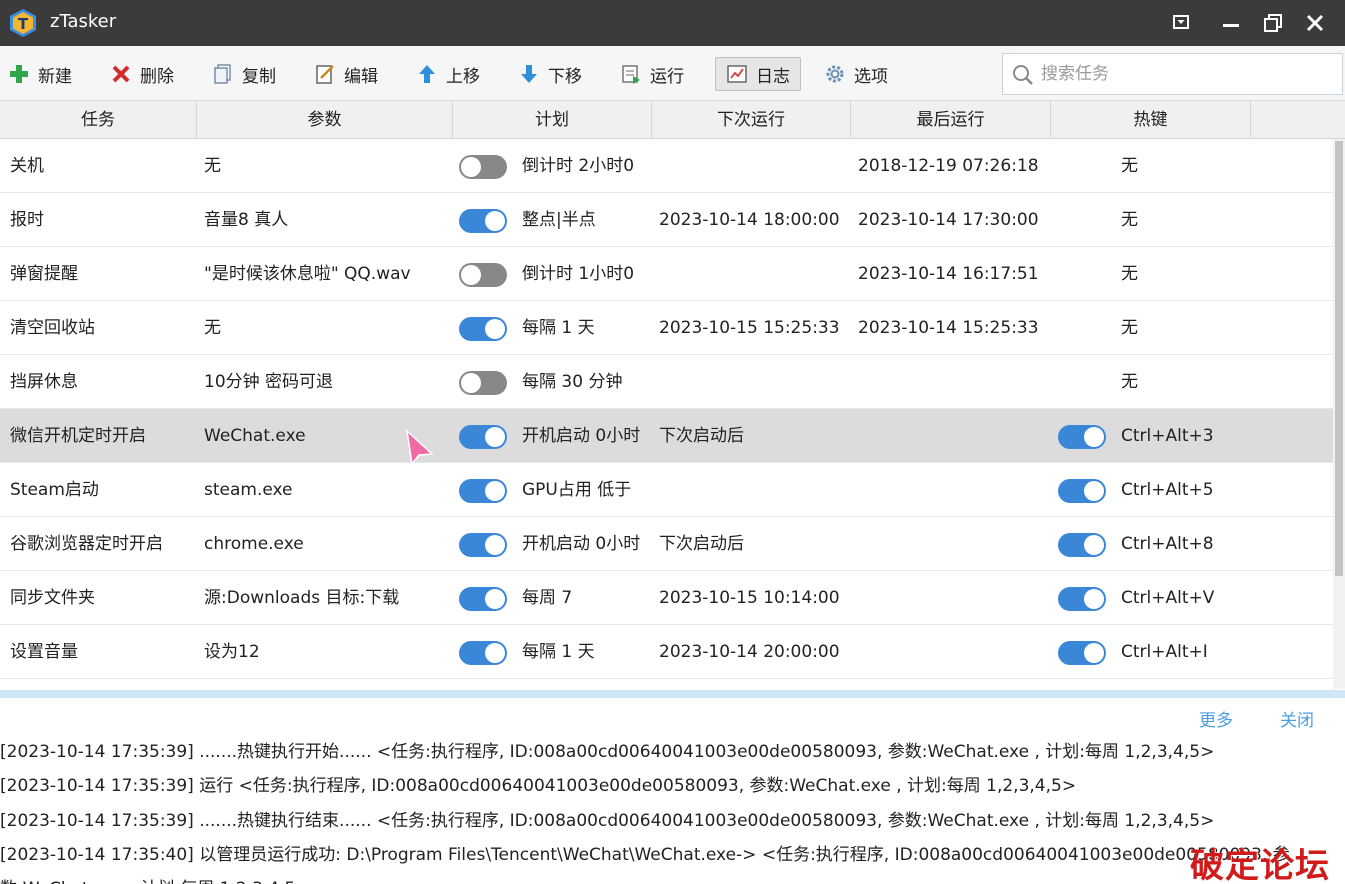 This screenshot has height=884, width=1345. Describe the element at coordinates (40, 74) in the screenshot. I see `new-button: 新建` at that location.